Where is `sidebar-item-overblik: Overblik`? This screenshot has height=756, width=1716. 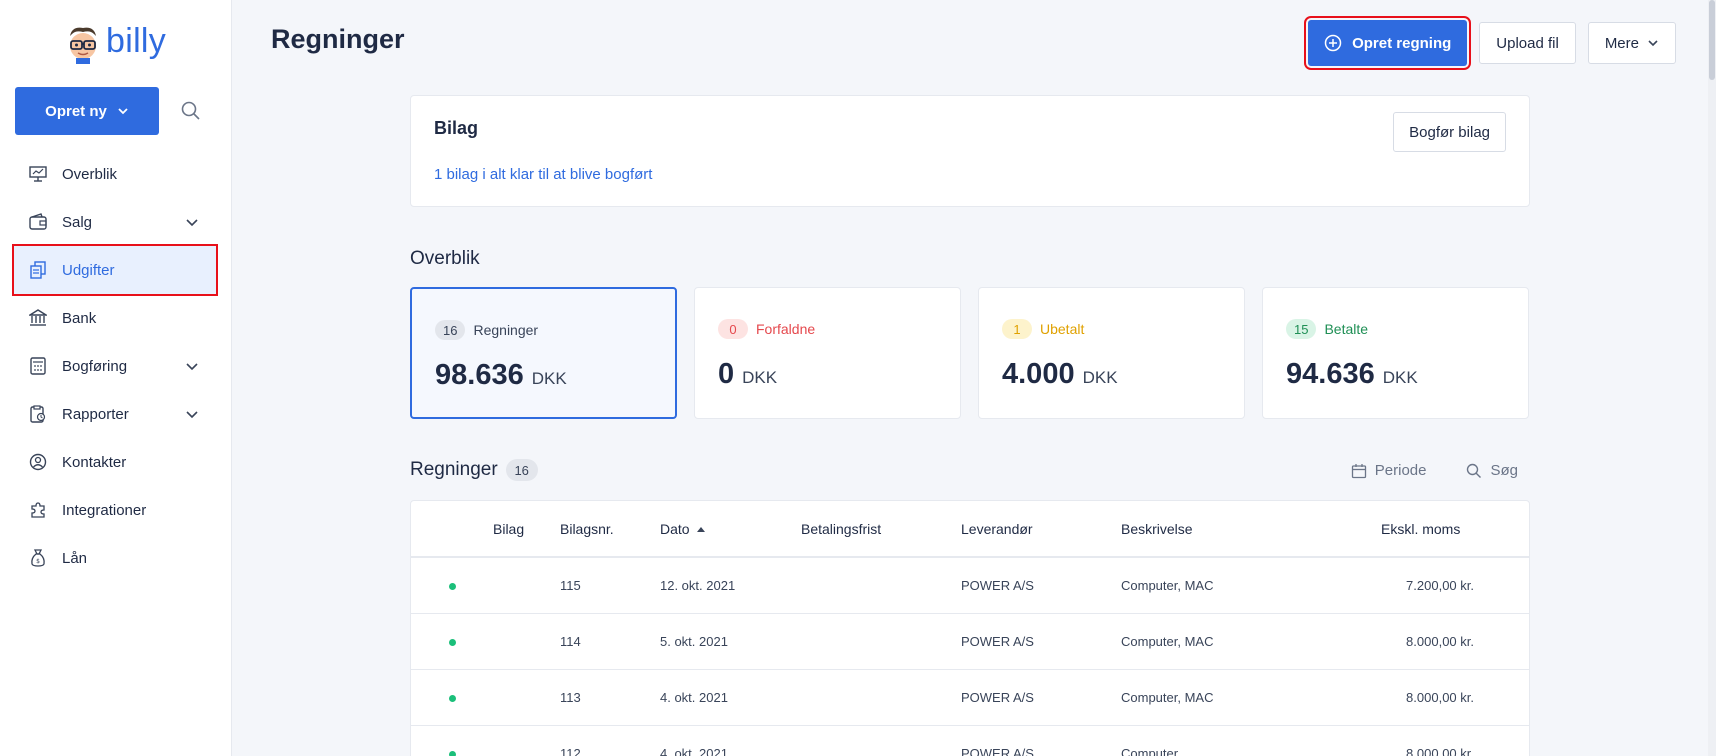
sidebar-item-overblik: Overblik is located at coordinates (115, 174).